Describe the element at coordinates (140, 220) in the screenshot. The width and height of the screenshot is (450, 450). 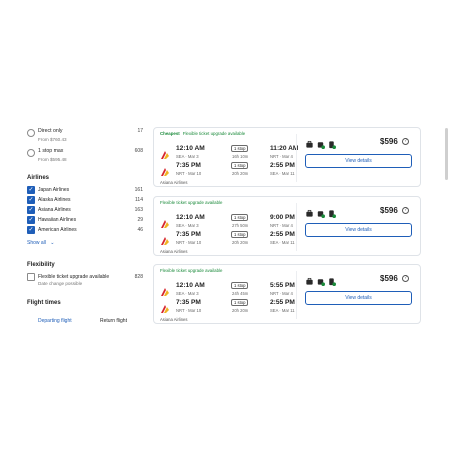
I see `airline-count: 29` at that location.